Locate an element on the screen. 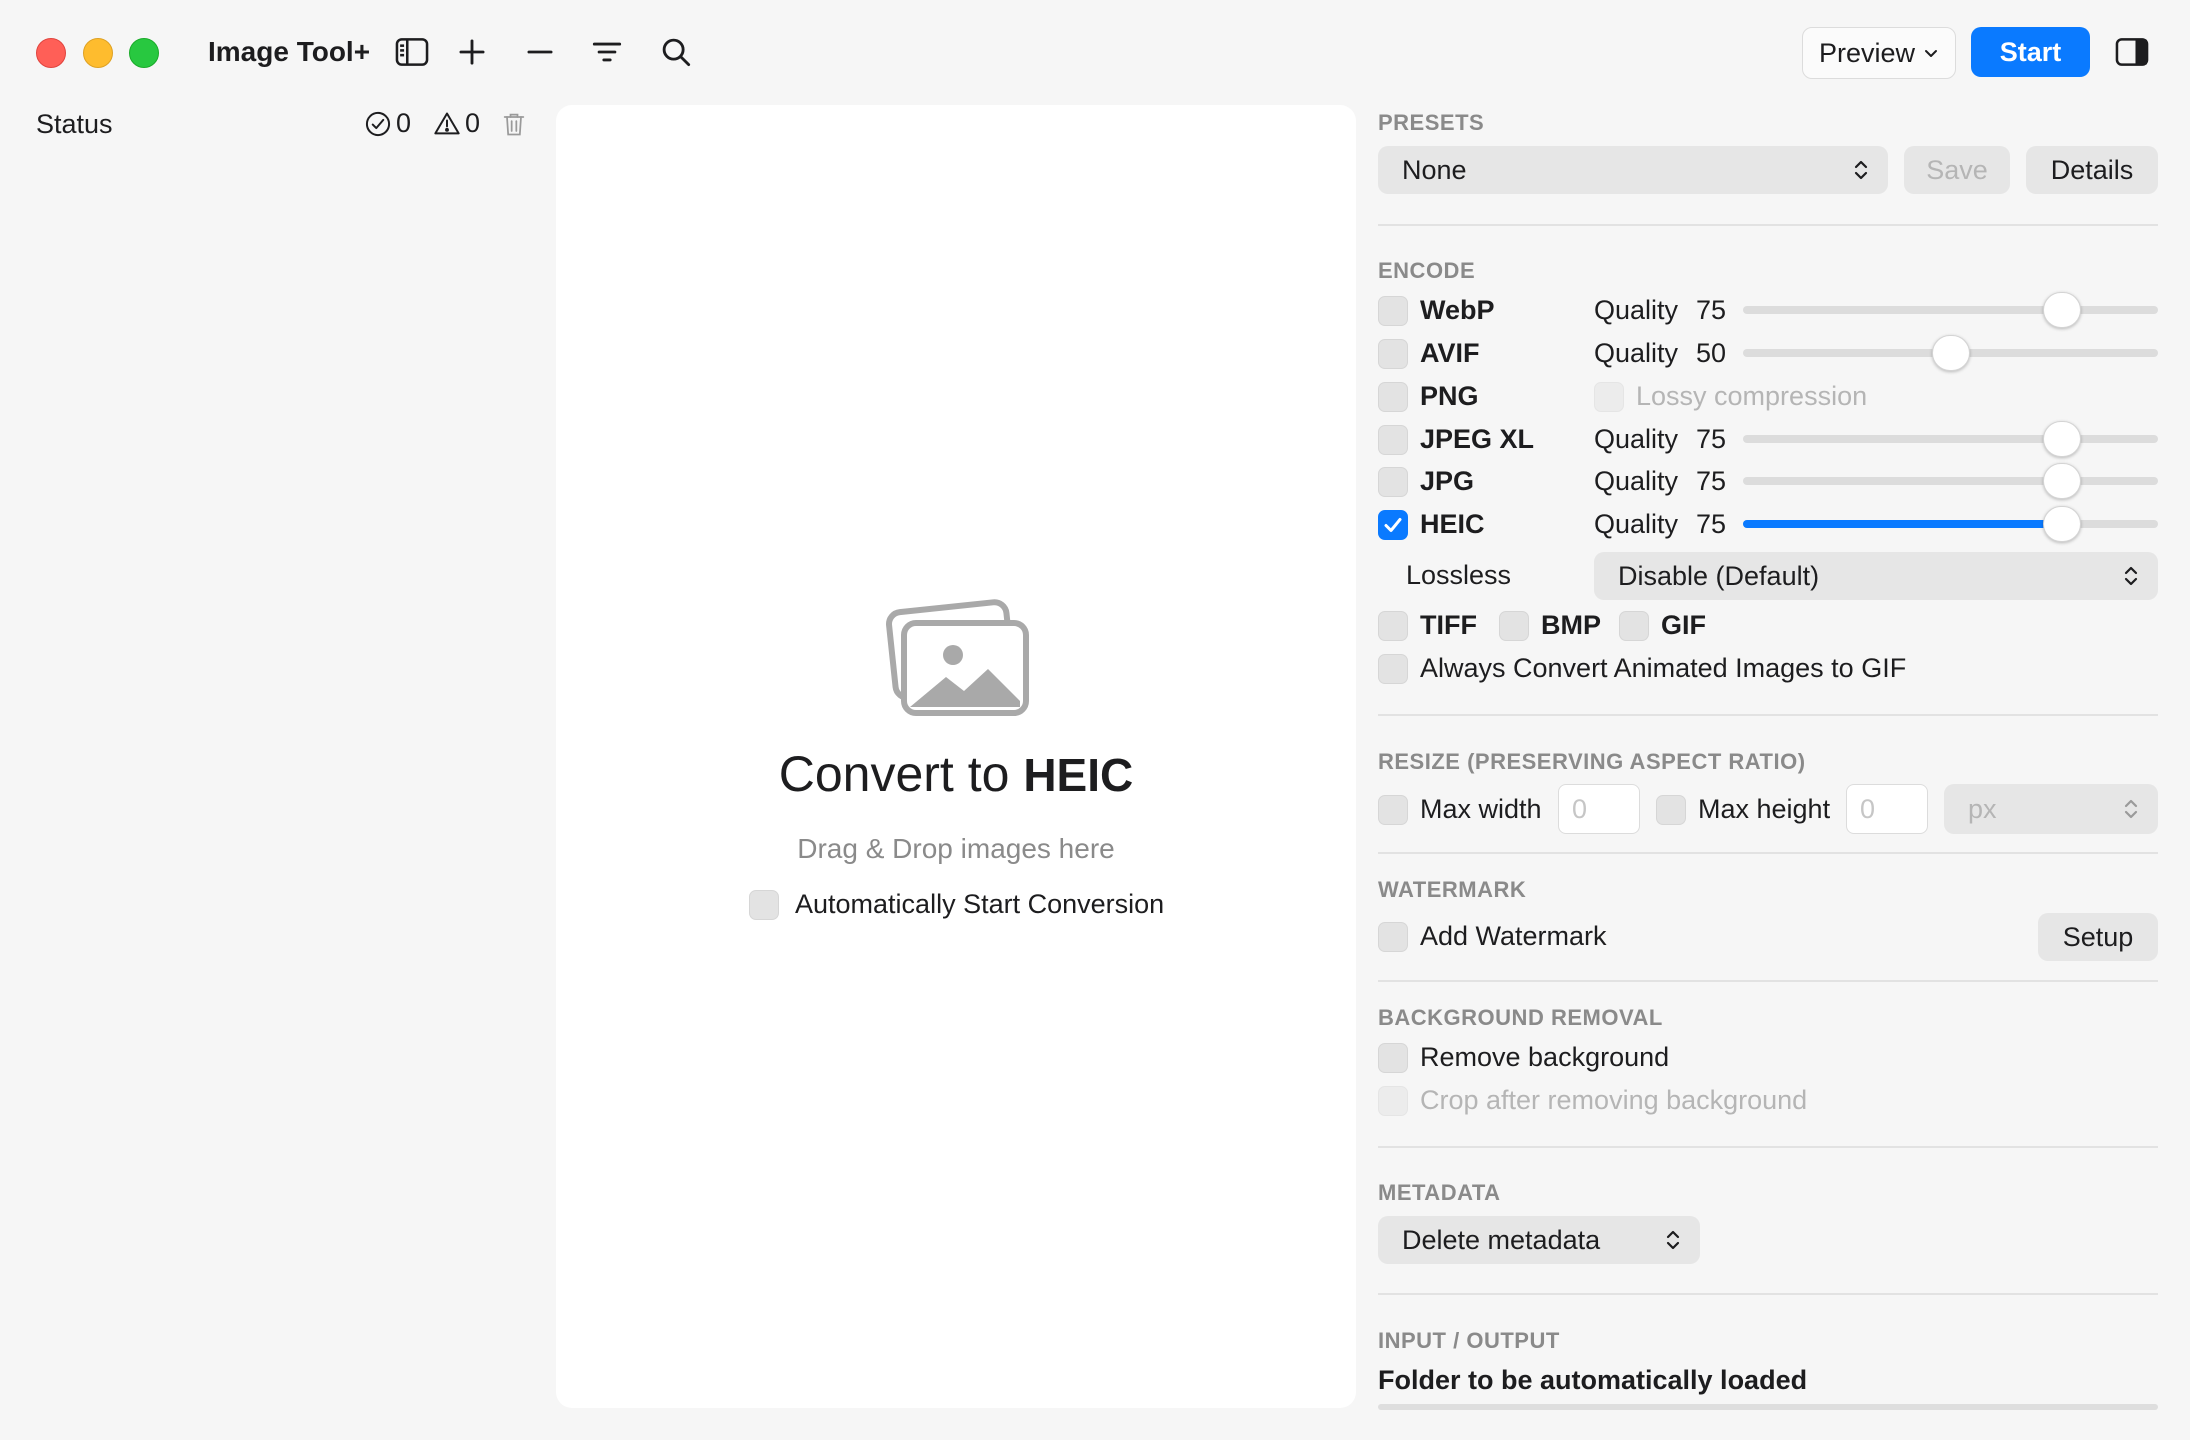  lossless-label: Lossless is located at coordinates (1459, 575).